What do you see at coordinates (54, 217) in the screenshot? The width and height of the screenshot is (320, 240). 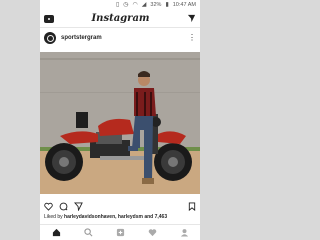 I see `liked-by-prefix: Liked by` at bounding box center [54, 217].